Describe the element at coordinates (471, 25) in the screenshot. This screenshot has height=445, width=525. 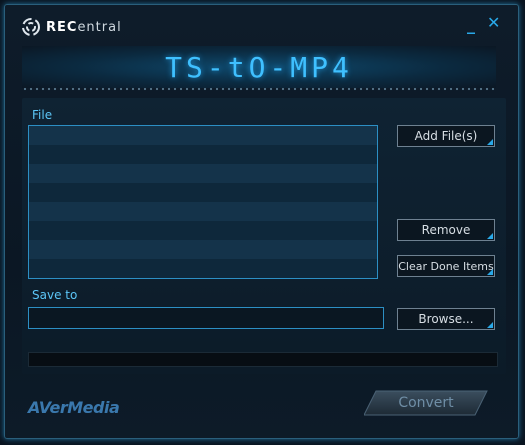
I see `minimize-icon: _` at that location.